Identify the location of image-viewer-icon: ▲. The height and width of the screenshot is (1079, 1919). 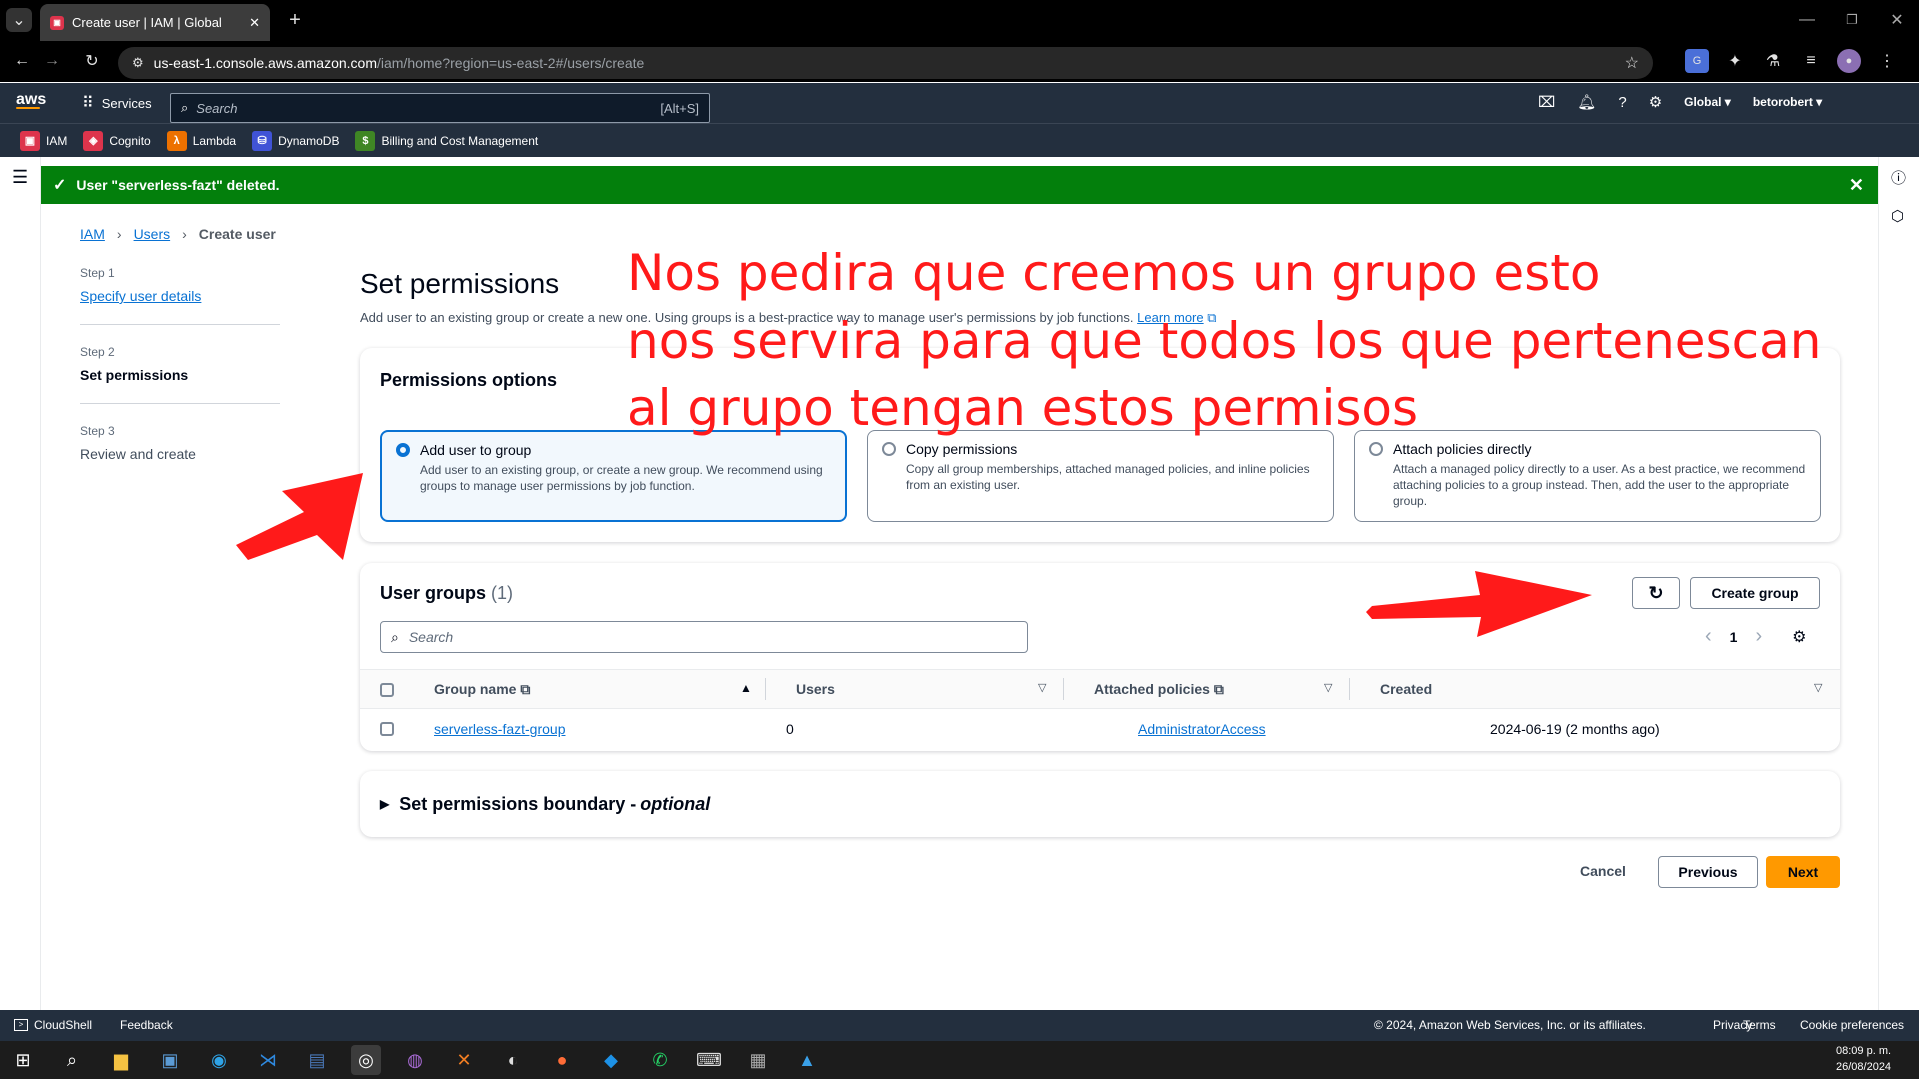
(807, 1060).